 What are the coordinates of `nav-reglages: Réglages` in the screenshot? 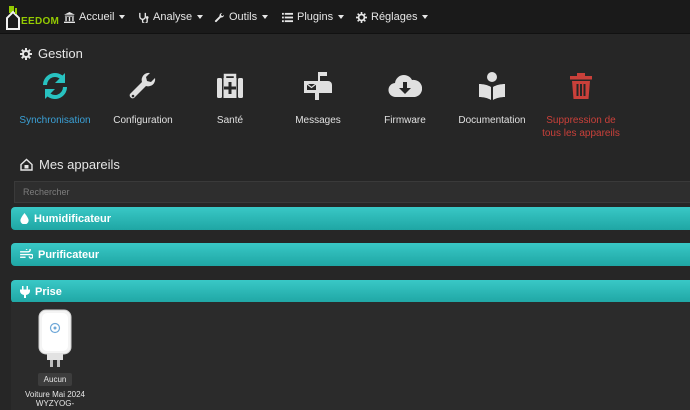 It's located at (392, 17).